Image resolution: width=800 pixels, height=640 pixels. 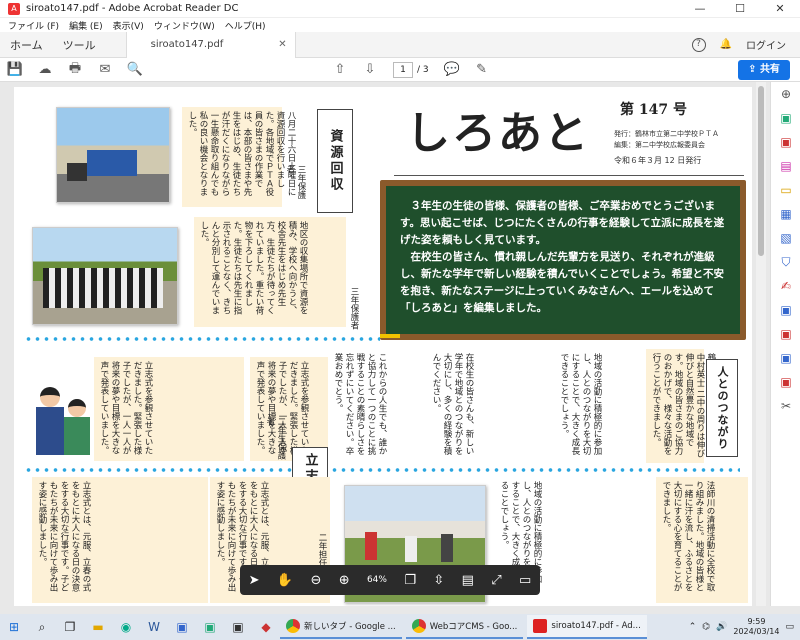 What do you see at coordinates (403, 69) in the screenshot?
I see `page-number-input: 1` at bounding box center [403, 69].